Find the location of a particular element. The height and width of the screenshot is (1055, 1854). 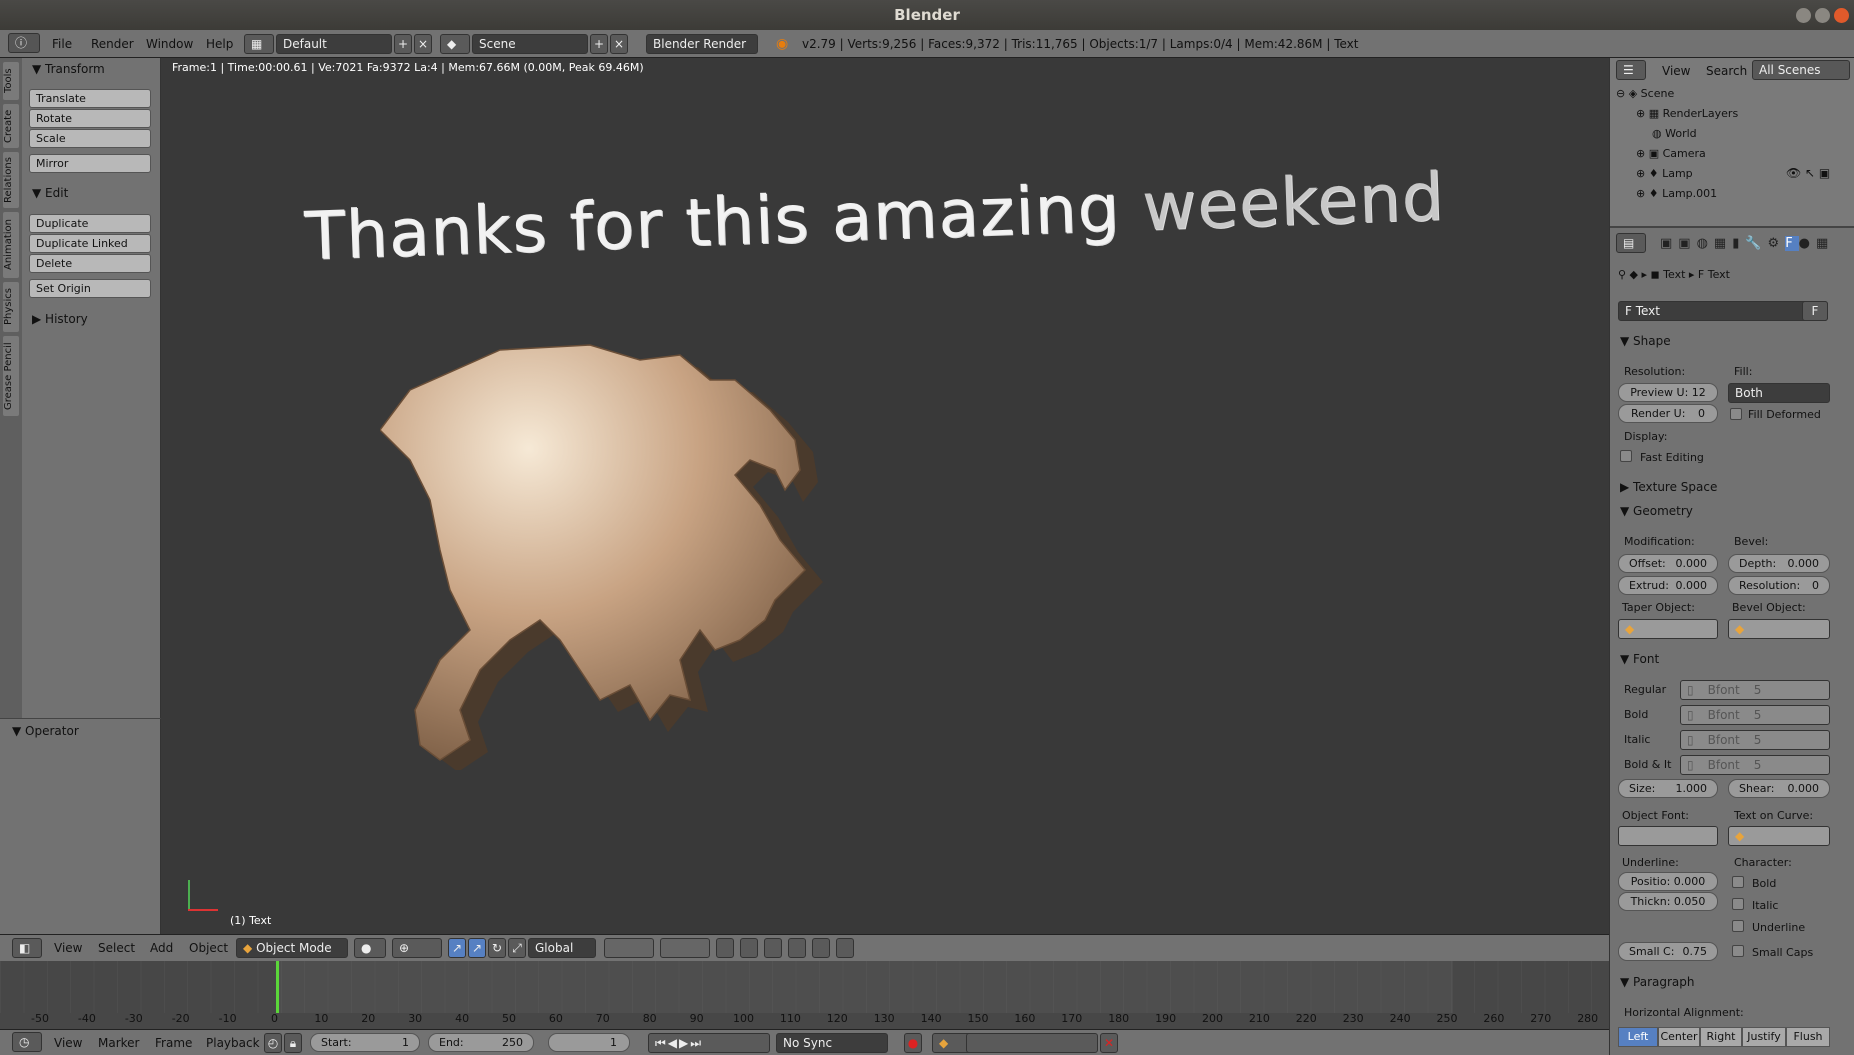

scene-icon: ◆ is located at coordinates (455, 44).